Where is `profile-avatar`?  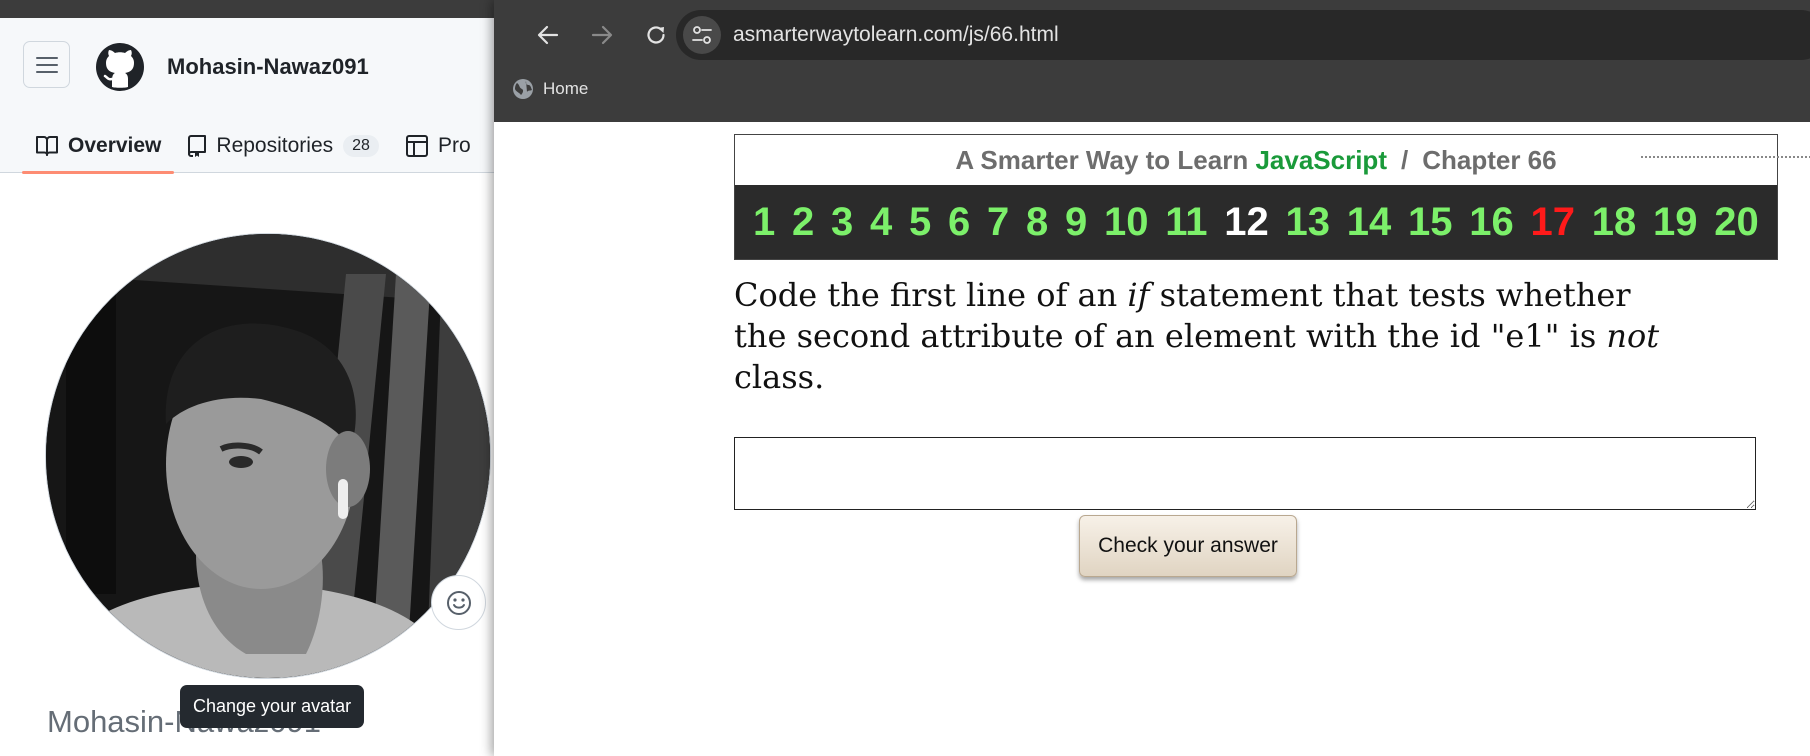
profile-avatar is located at coordinates (268, 456).